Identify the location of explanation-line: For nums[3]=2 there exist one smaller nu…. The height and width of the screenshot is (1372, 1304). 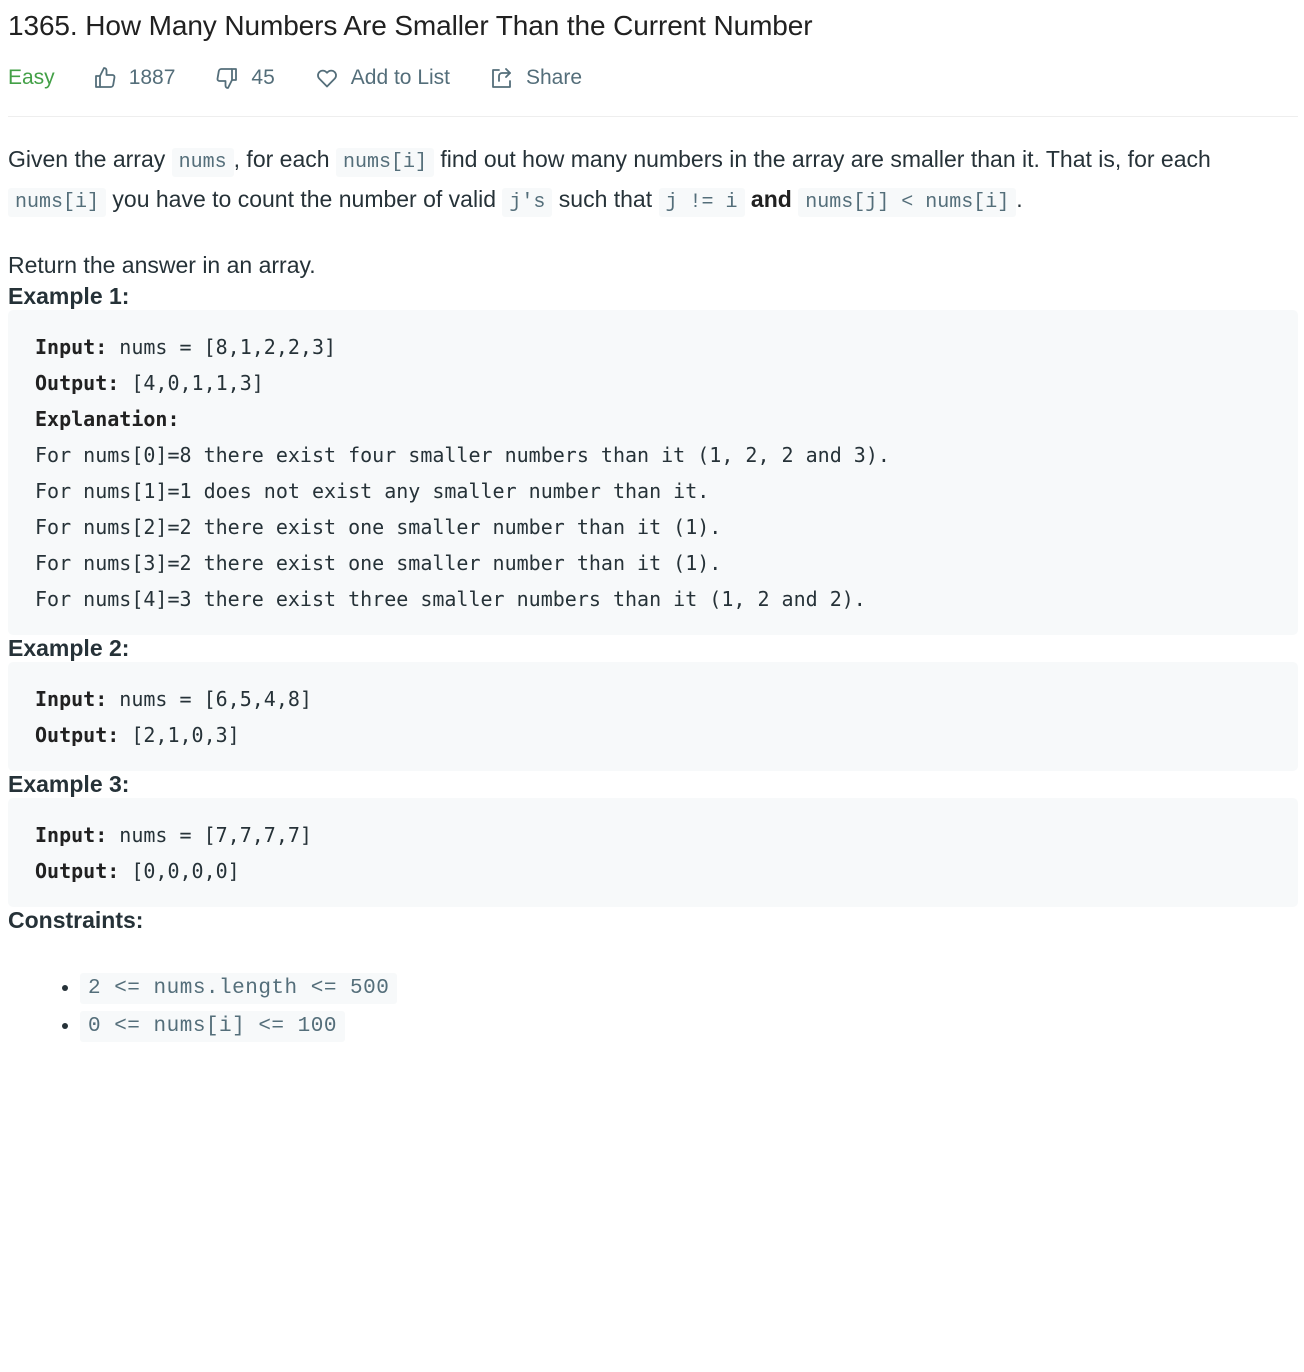
(378, 563).